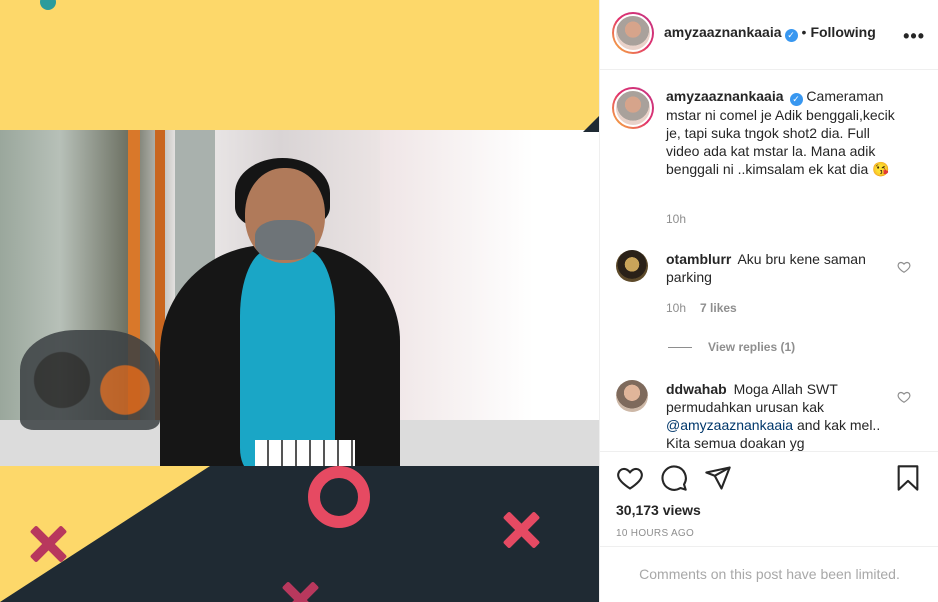 The image size is (938, 602). I want to click on view-replies-button: View replies (1), so click(731, 347).